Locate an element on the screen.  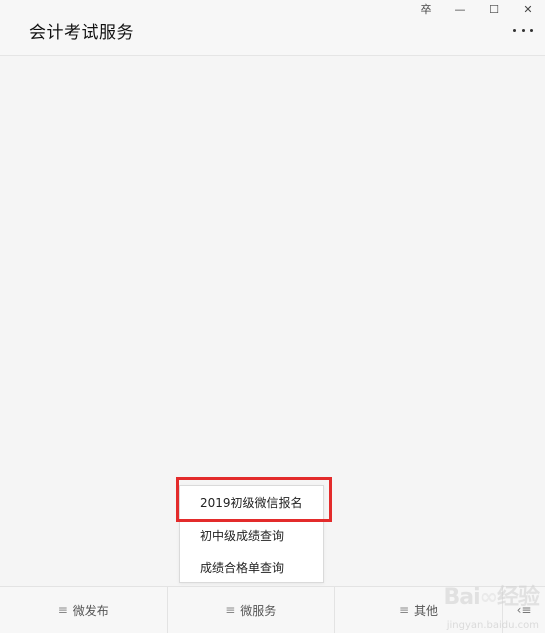
tab-wei-fabu: ≡ 微发布 is located at coordinates (84, 610).